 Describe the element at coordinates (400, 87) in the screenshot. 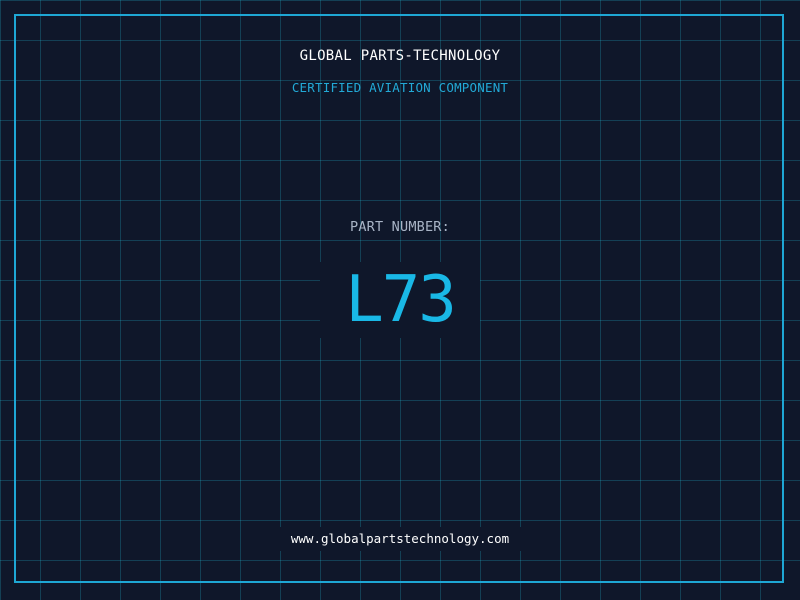

I see `certification-subtitle: CERTIFIED AVIATION COMPONENT` at that location.